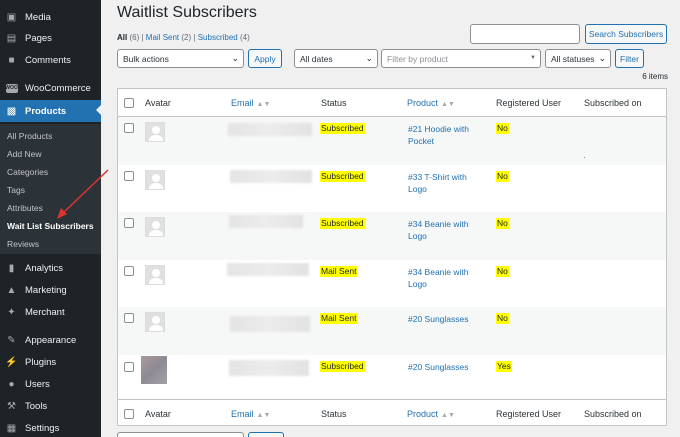 This screenshot has width=680, height=437. Describe the element at coordinates (578, 58) in the screenshot. I see `status-filter-select: All statuses ⌄` at that location.